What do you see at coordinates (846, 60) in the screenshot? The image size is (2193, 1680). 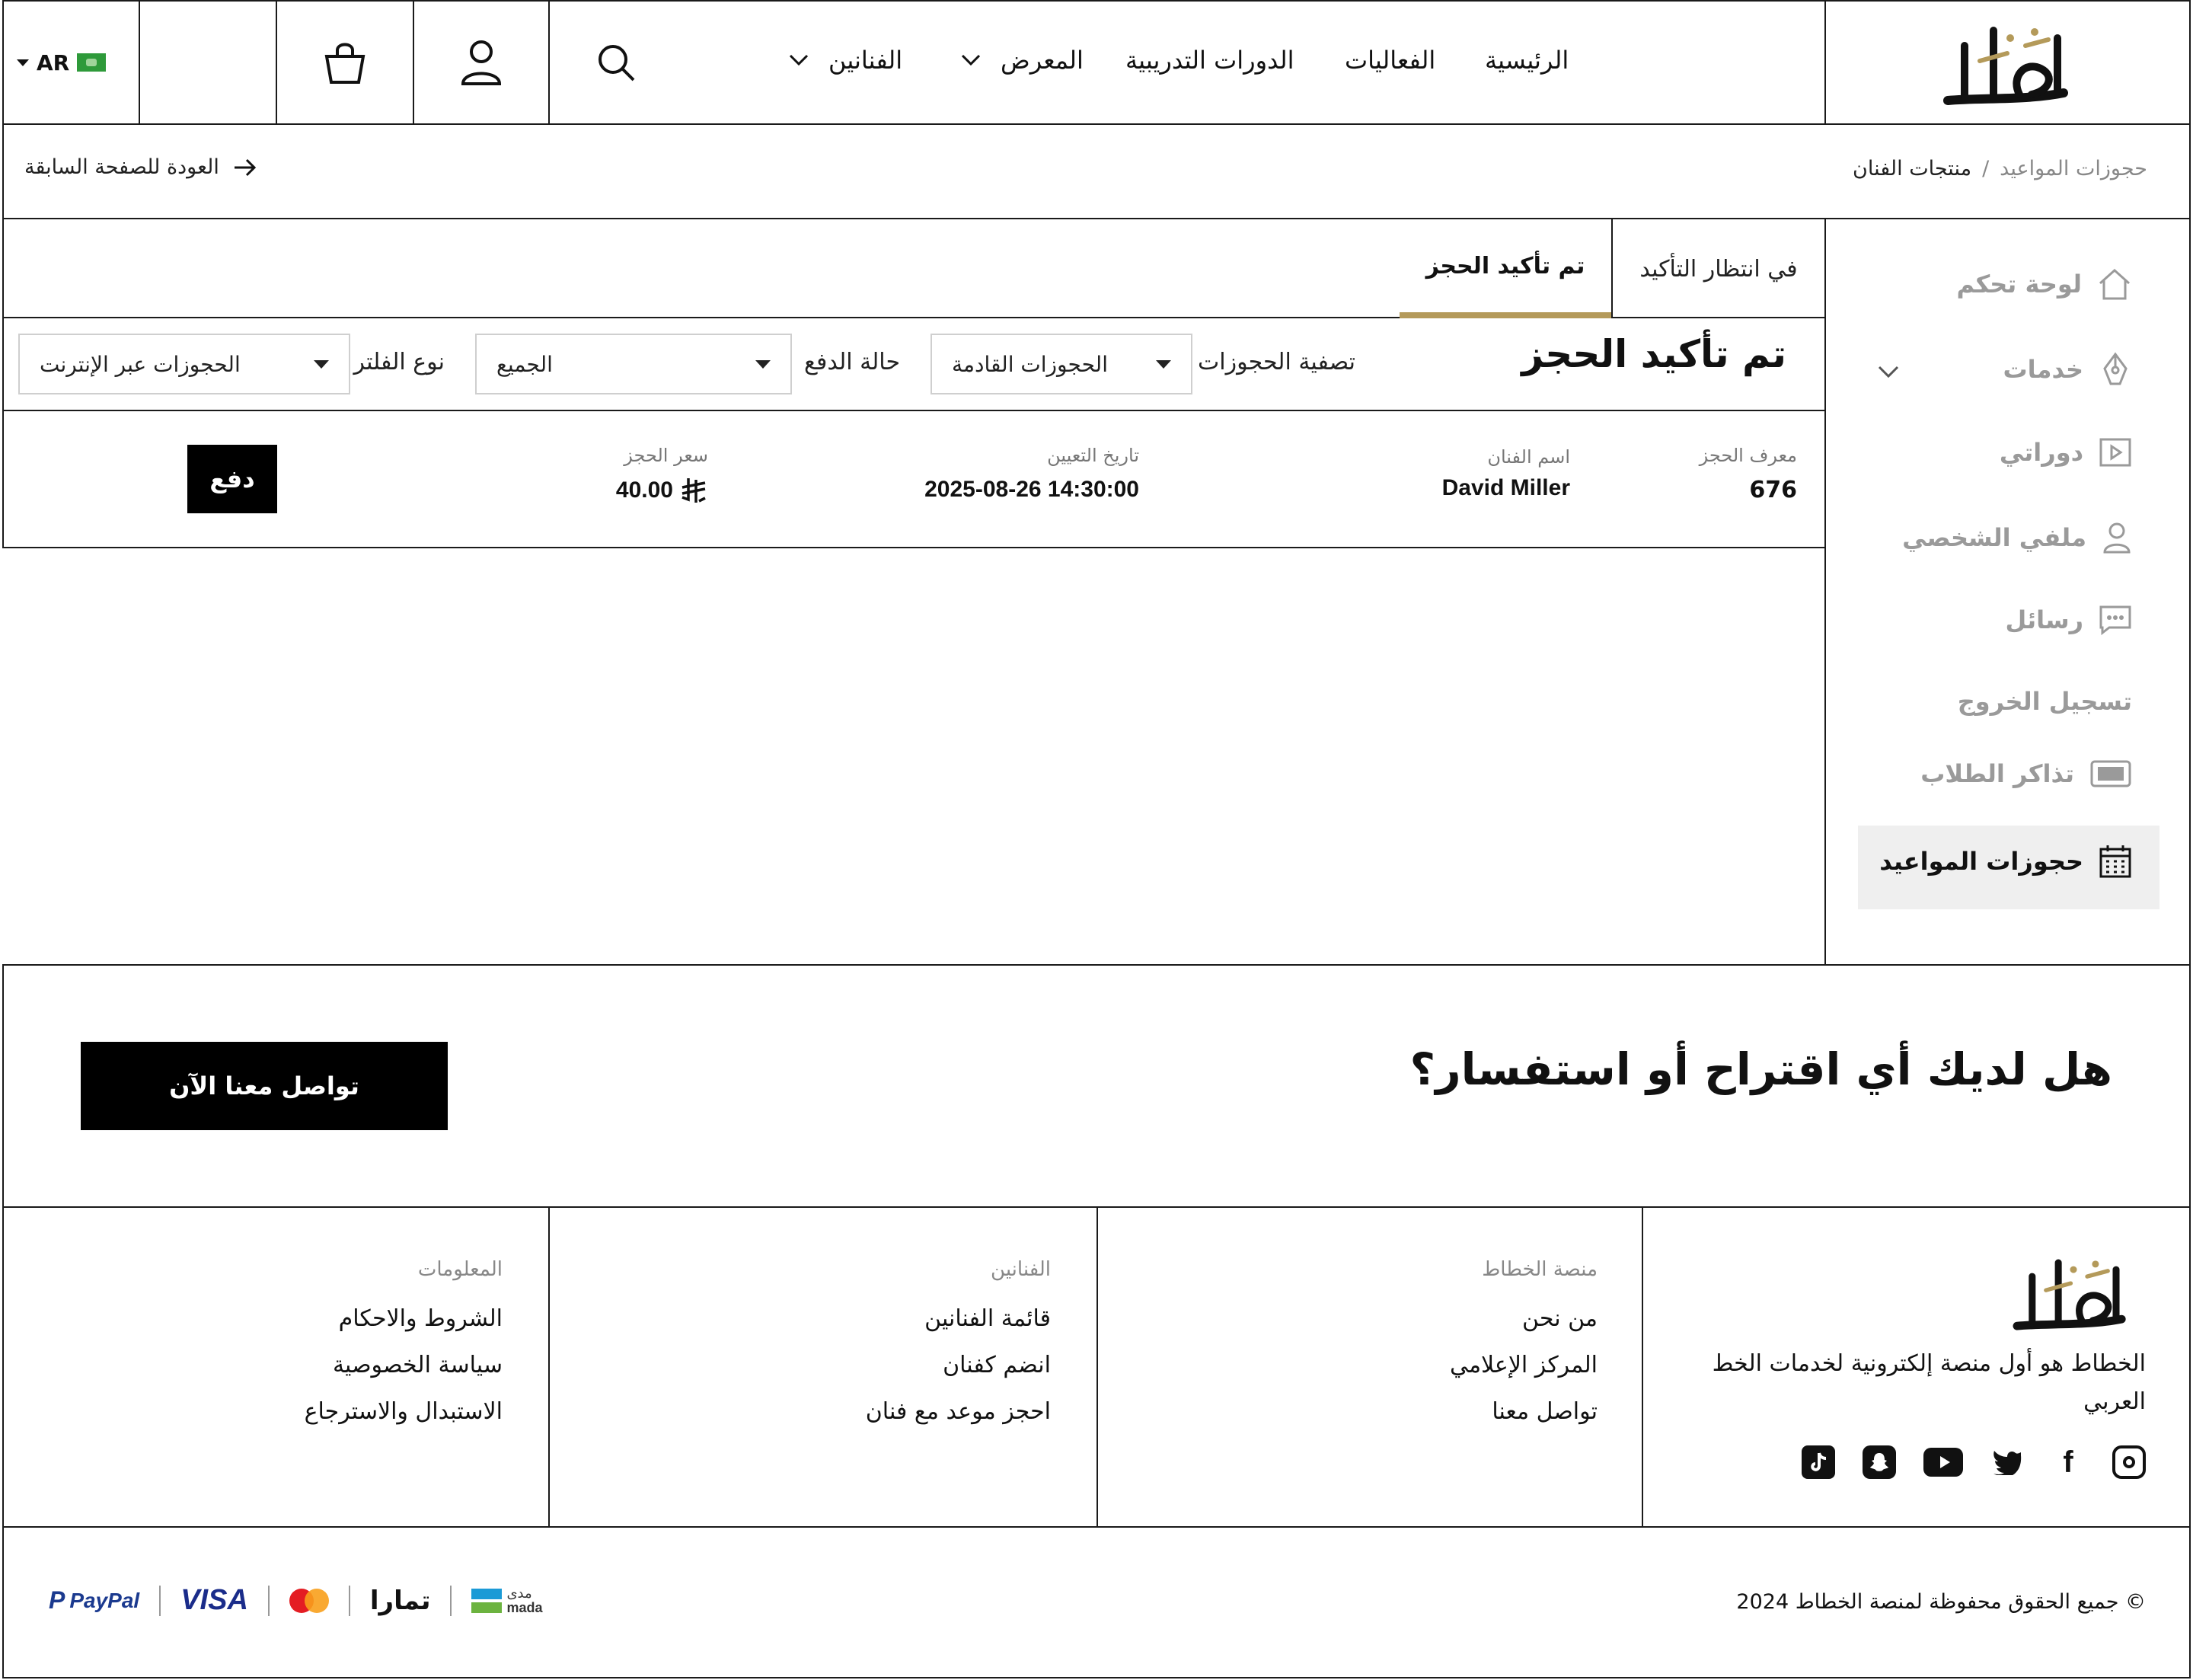 I see `nav-artists: الفنانين` at bounding box center [846, 60].